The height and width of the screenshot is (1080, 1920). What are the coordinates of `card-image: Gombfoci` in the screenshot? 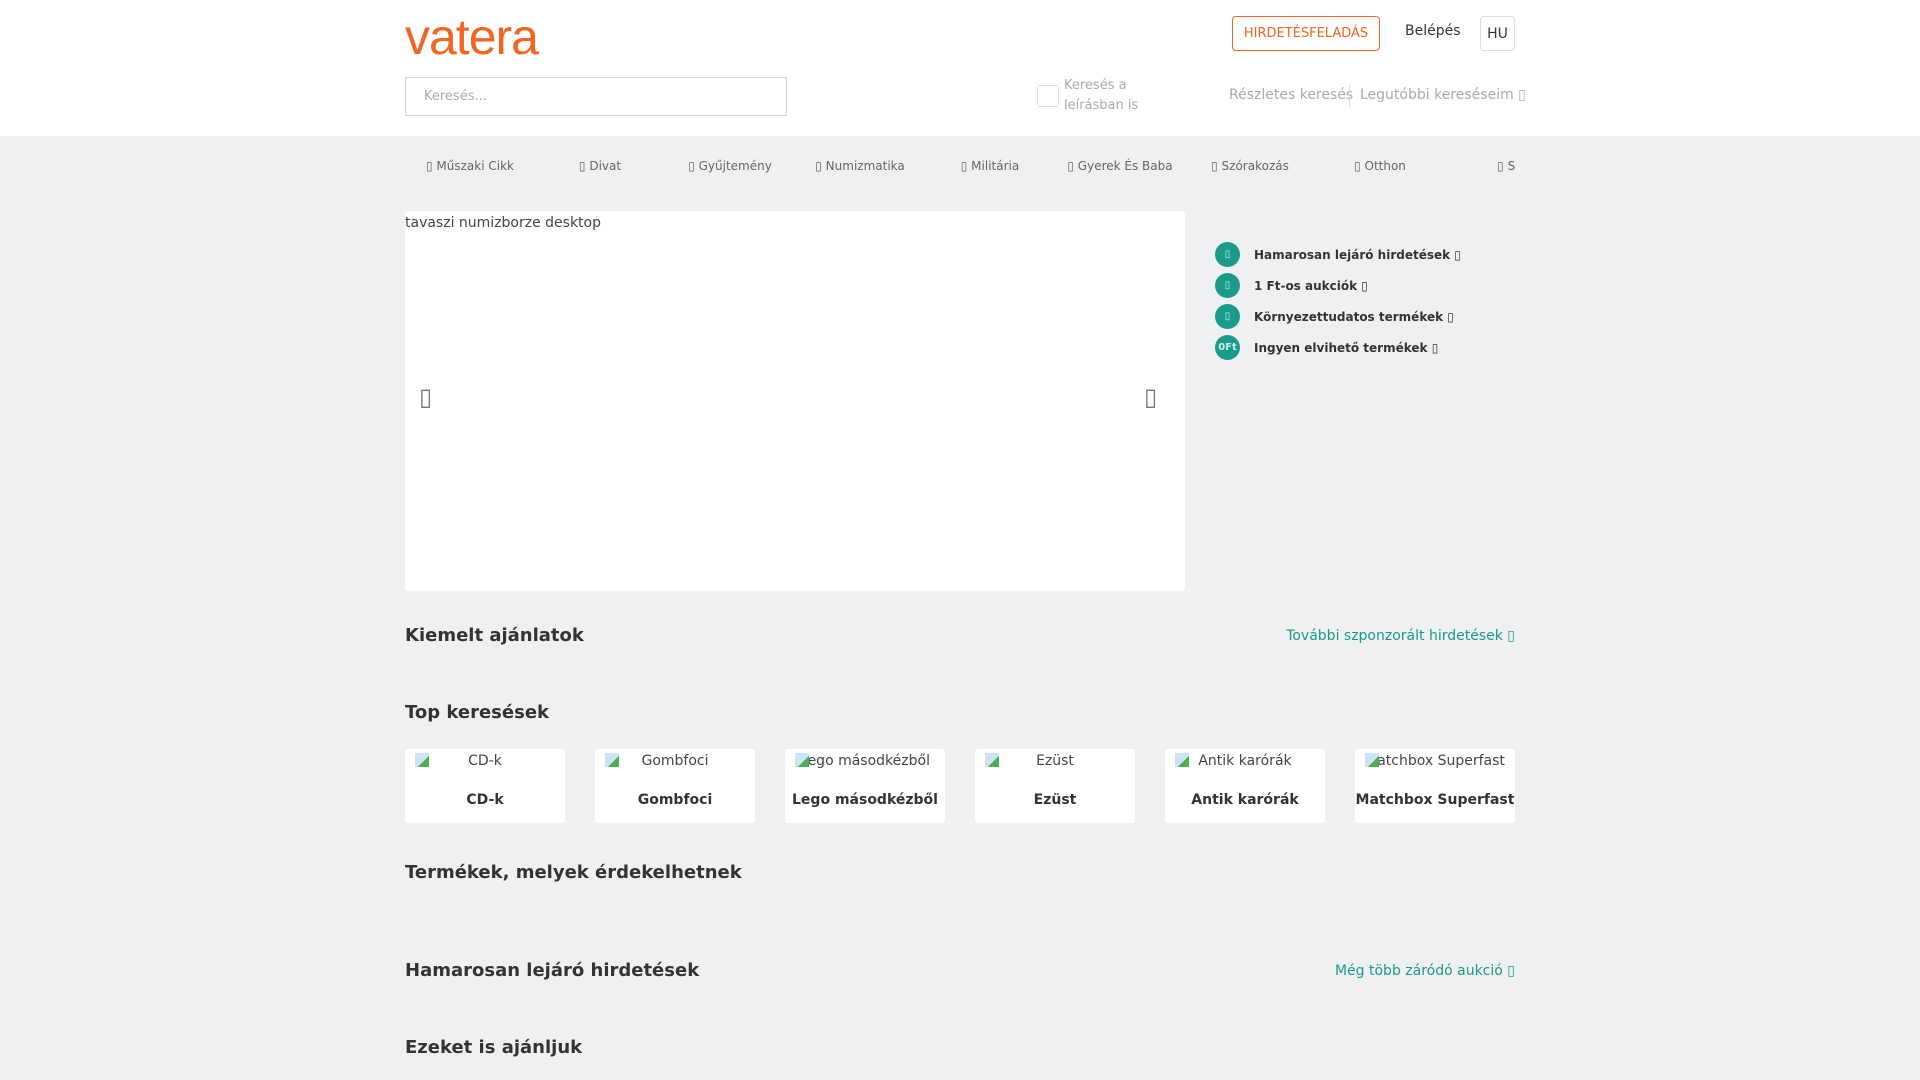 It's located at (675, 761).